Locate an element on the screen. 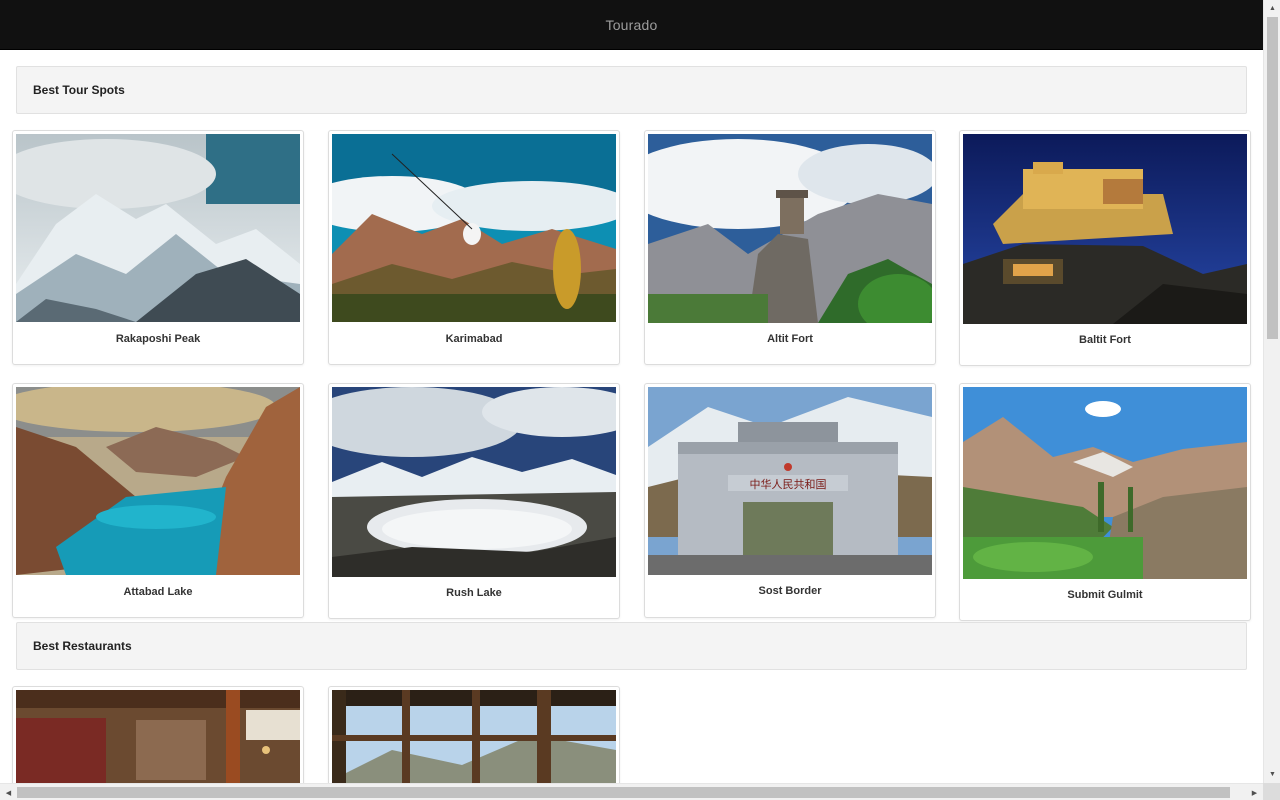  card-title: Altit Fort is located at coordinates (790, 339).